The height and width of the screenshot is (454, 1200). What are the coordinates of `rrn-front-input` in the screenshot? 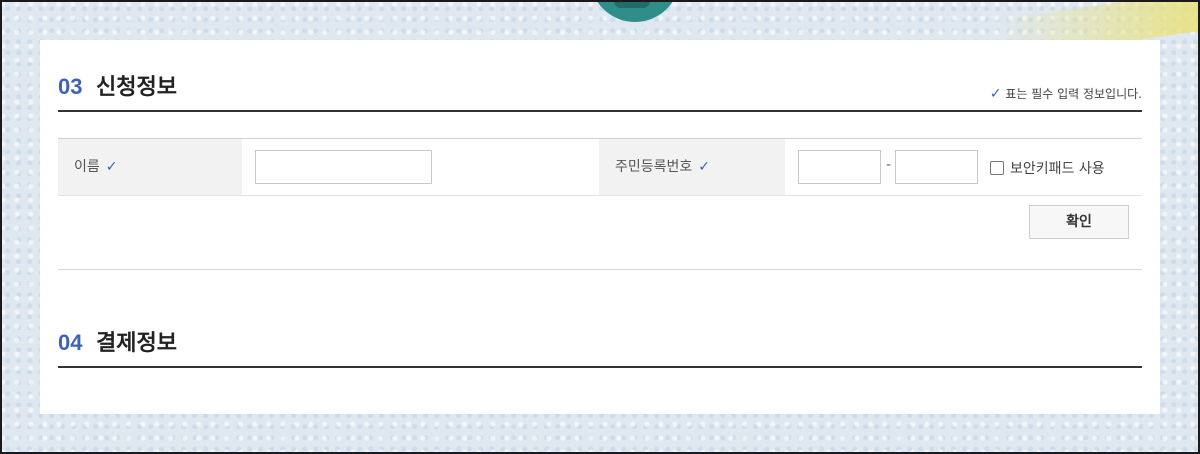 It's located at (839, 167).